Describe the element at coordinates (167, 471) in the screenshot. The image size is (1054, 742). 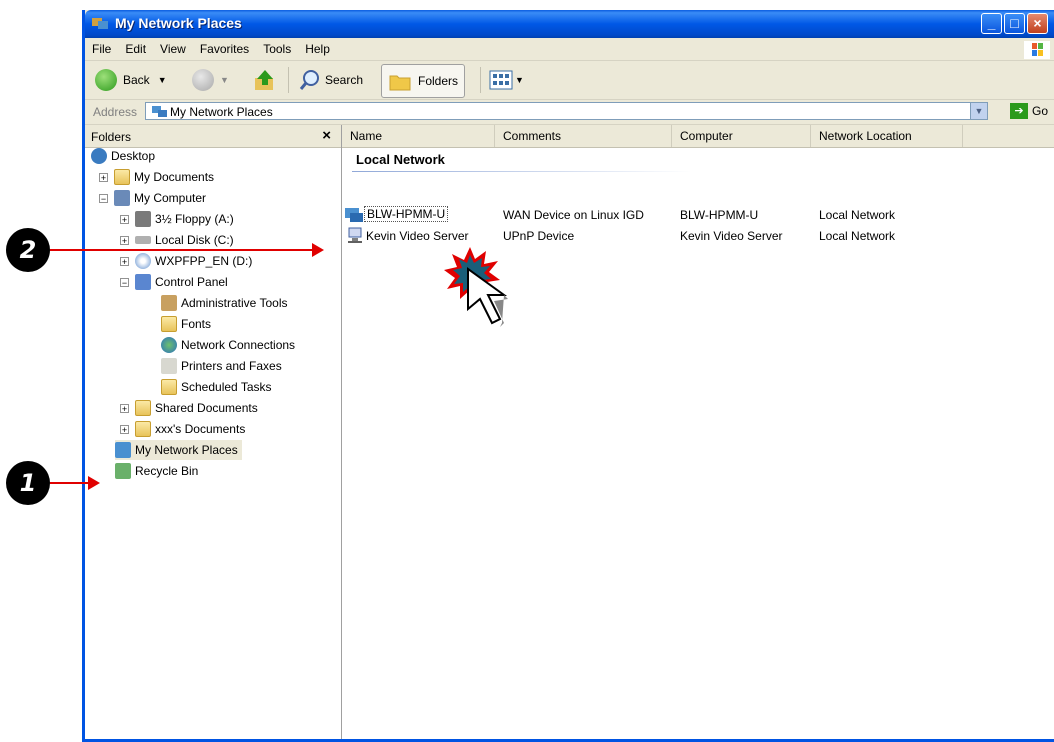
I see `tree-item-label: Recycle Bin` at that location.